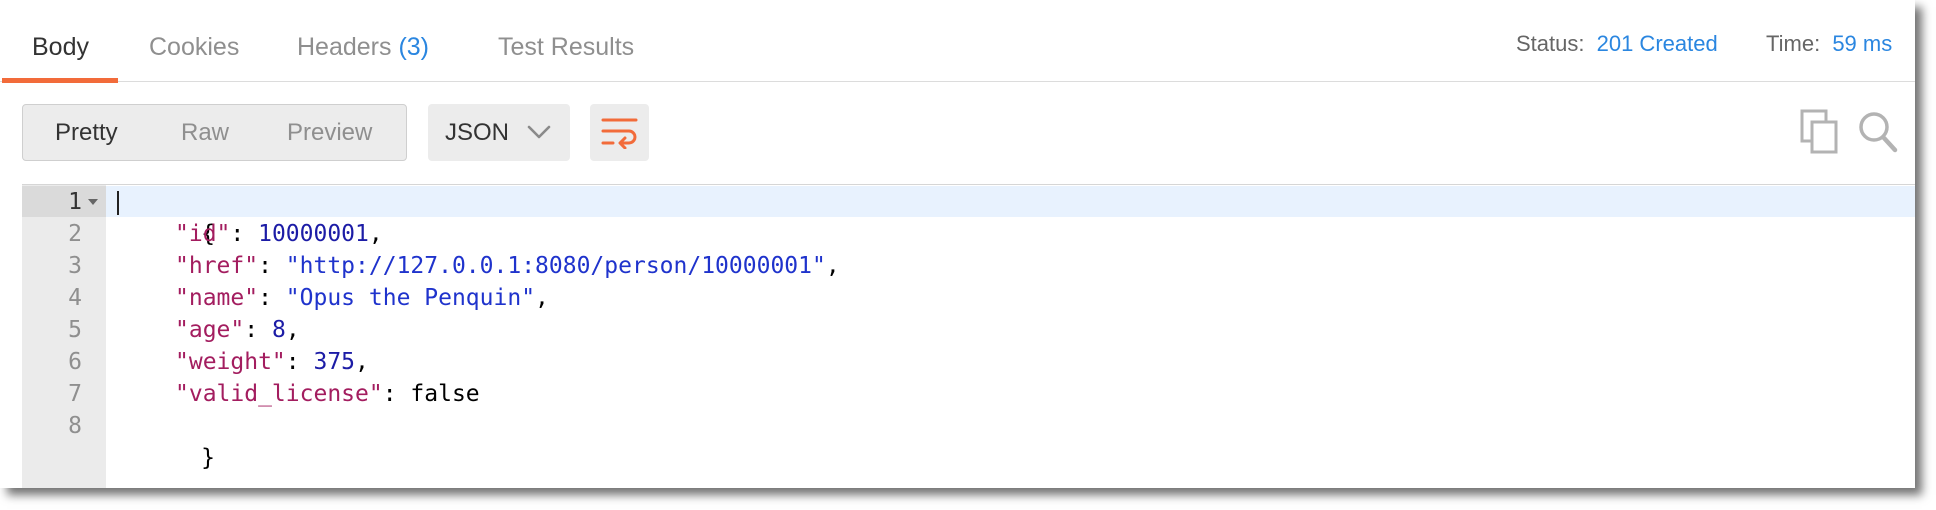  I want to click on preview-button: Preview, so click(329, 132).